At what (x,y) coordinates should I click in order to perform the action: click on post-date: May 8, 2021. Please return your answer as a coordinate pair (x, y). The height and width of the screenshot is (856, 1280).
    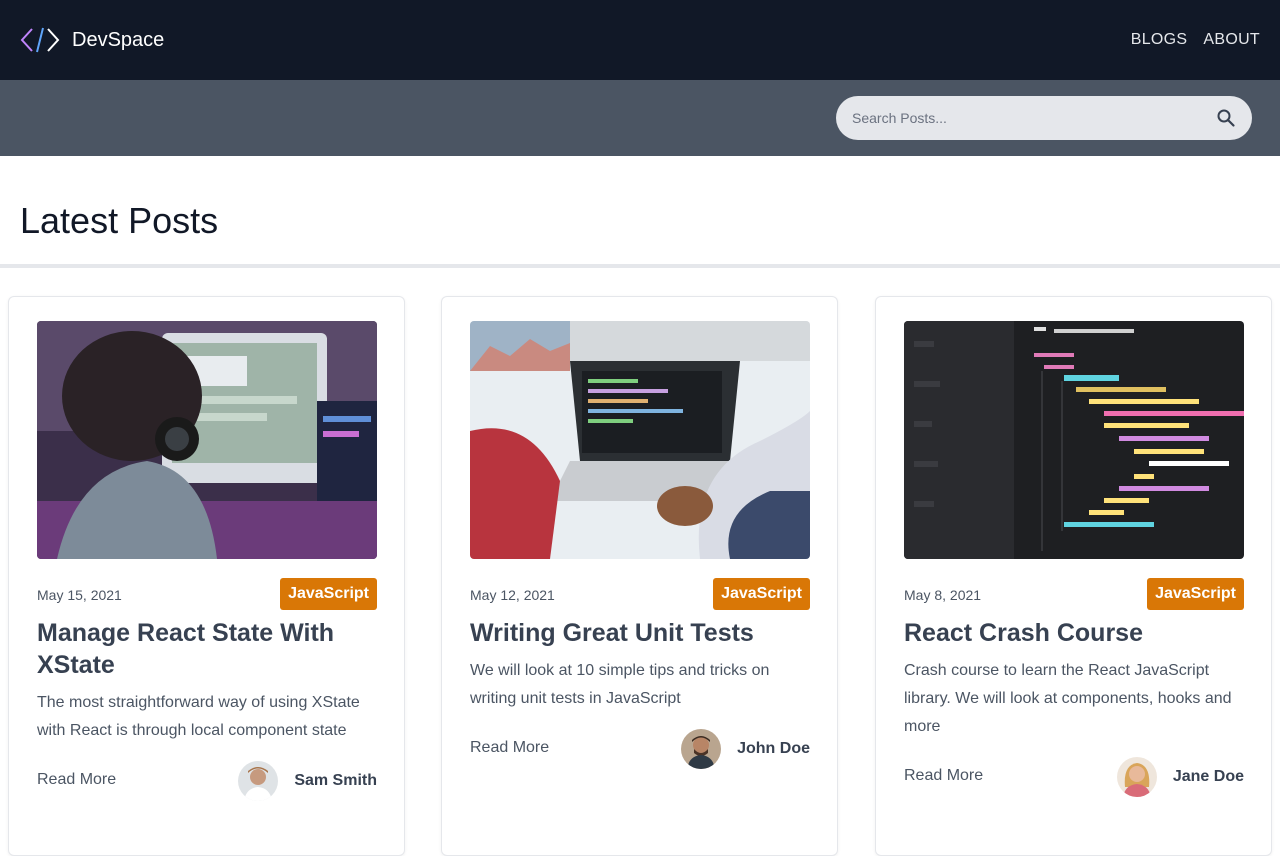
    Looking at the image, I should click on (943, 595).